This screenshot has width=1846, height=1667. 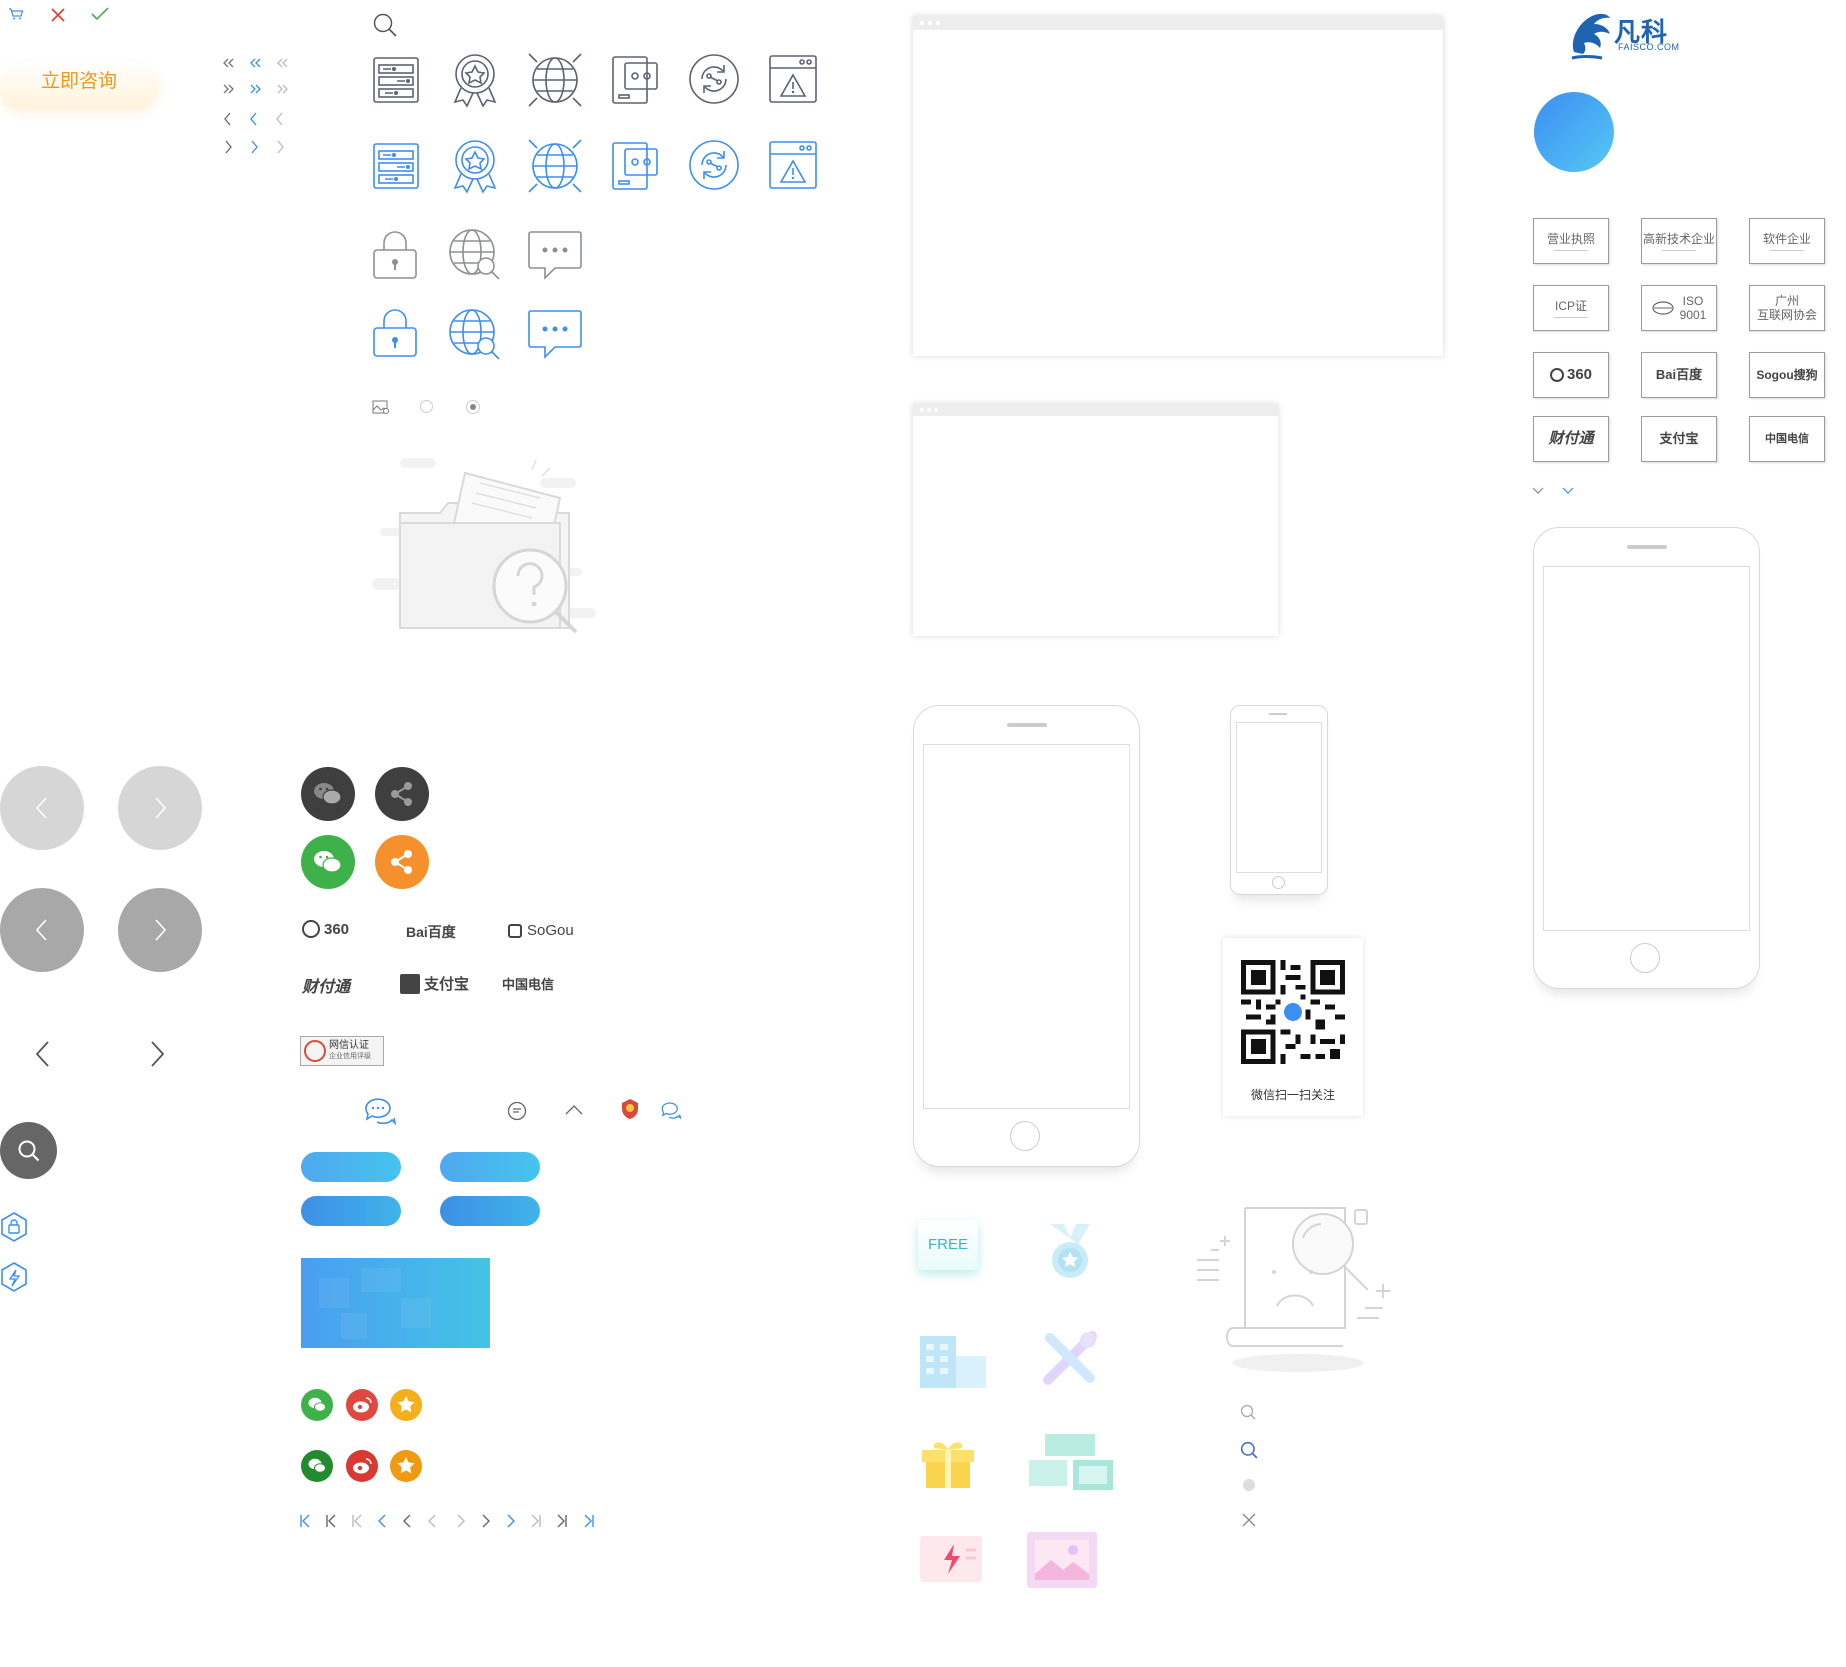 I want to click on search-icon, so click(x=385, y=25).